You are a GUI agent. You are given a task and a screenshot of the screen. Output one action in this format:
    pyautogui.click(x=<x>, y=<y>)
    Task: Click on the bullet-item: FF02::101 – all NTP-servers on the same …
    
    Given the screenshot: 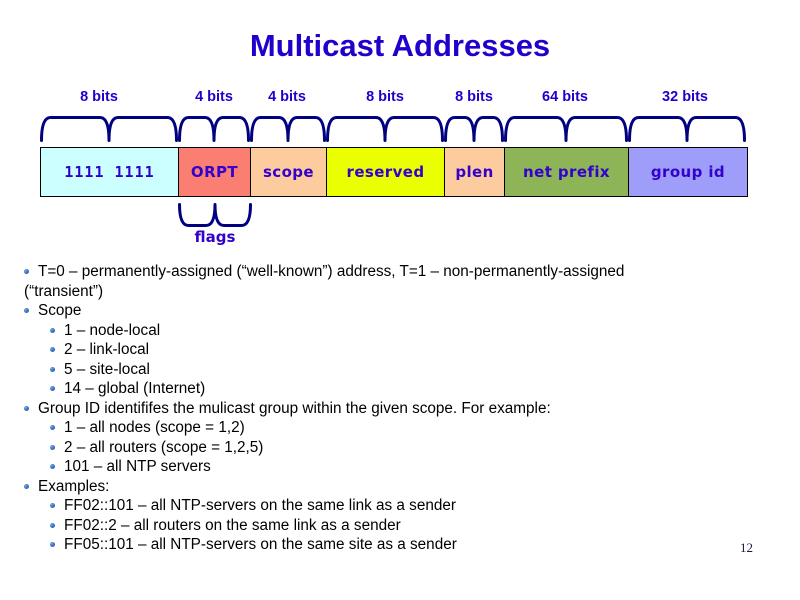 What is the action you would take?
    pyautogui.click(x=402, y=506)
    